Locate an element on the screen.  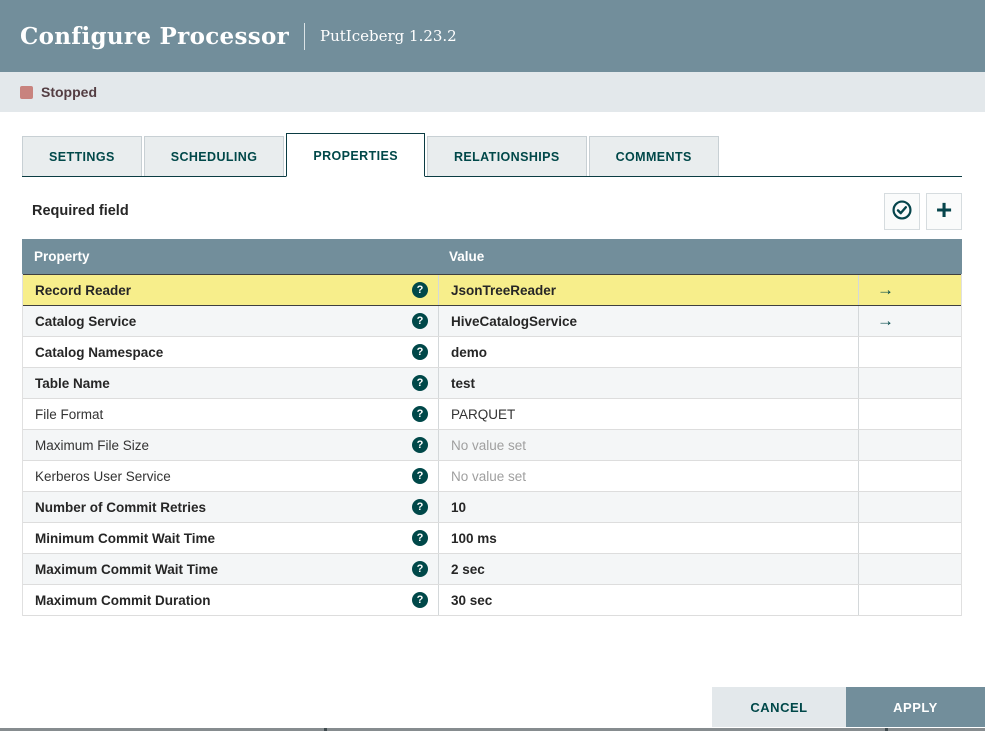
property-name: Maximum Commit Wait Time is located at coordinates (127, 569).